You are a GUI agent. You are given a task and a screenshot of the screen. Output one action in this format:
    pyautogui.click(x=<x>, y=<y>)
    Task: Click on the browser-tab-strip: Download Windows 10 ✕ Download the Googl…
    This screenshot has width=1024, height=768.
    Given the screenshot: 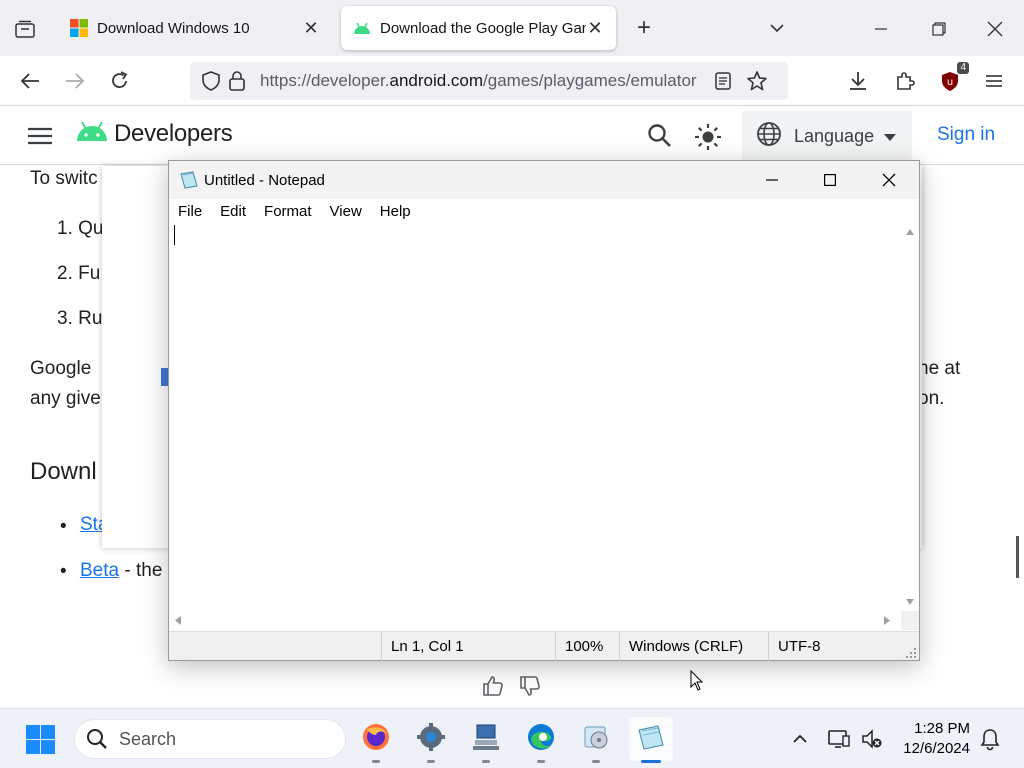 What is the action you would take?
    pyautogui.click(x=512, y=28)
    